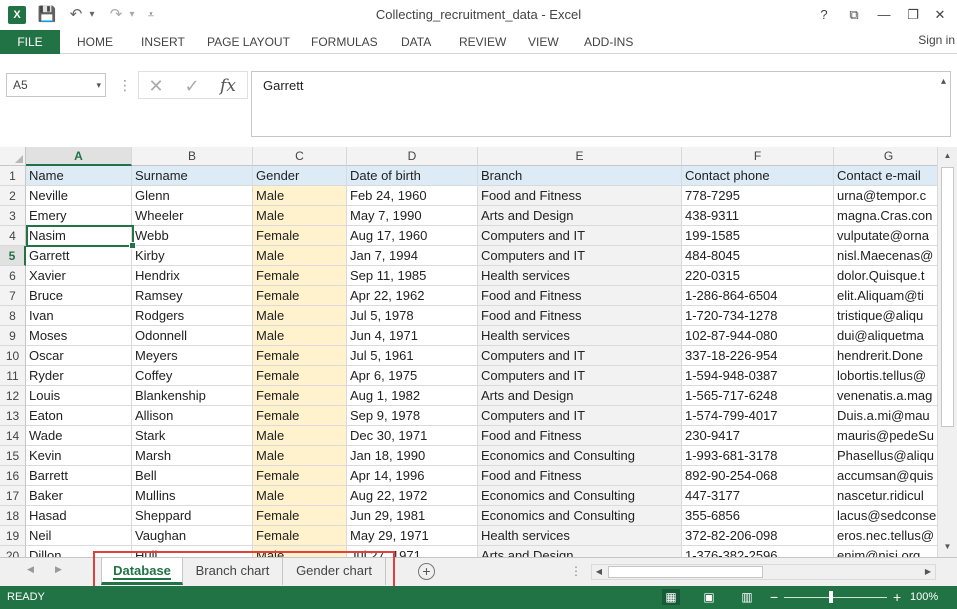 Image resolution: width=957 pixels, height=609 pixels. I want to click on row-header: 12, so click(13, 396).